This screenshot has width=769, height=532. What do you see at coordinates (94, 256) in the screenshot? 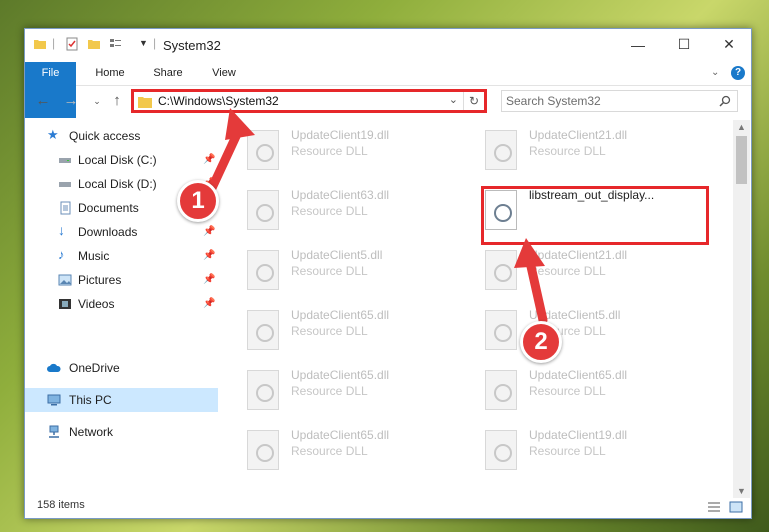
I see `sidebar-item-label: Music` at bounding box center [94, 256].